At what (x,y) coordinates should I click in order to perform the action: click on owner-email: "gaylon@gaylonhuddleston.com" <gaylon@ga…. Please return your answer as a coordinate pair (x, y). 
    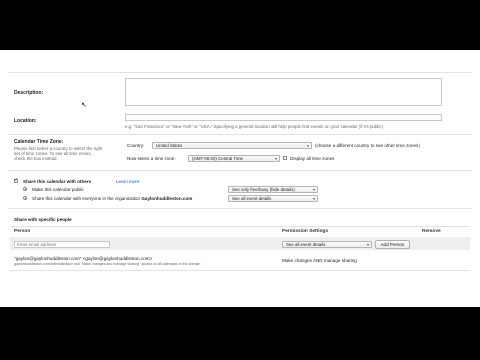
    Looking at the image, I should click on (83, 258).